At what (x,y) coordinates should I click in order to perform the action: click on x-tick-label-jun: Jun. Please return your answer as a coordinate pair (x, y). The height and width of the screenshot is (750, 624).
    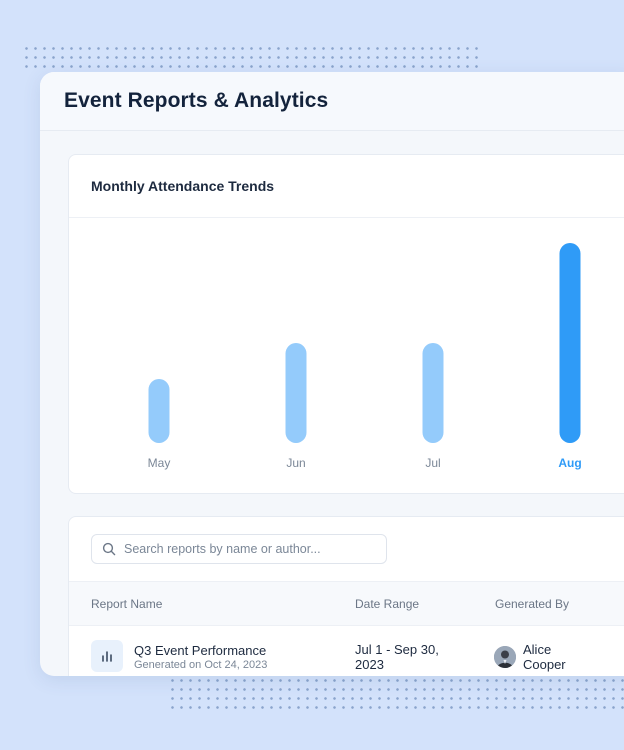
    Looking at the image, I should click on (295, 463).